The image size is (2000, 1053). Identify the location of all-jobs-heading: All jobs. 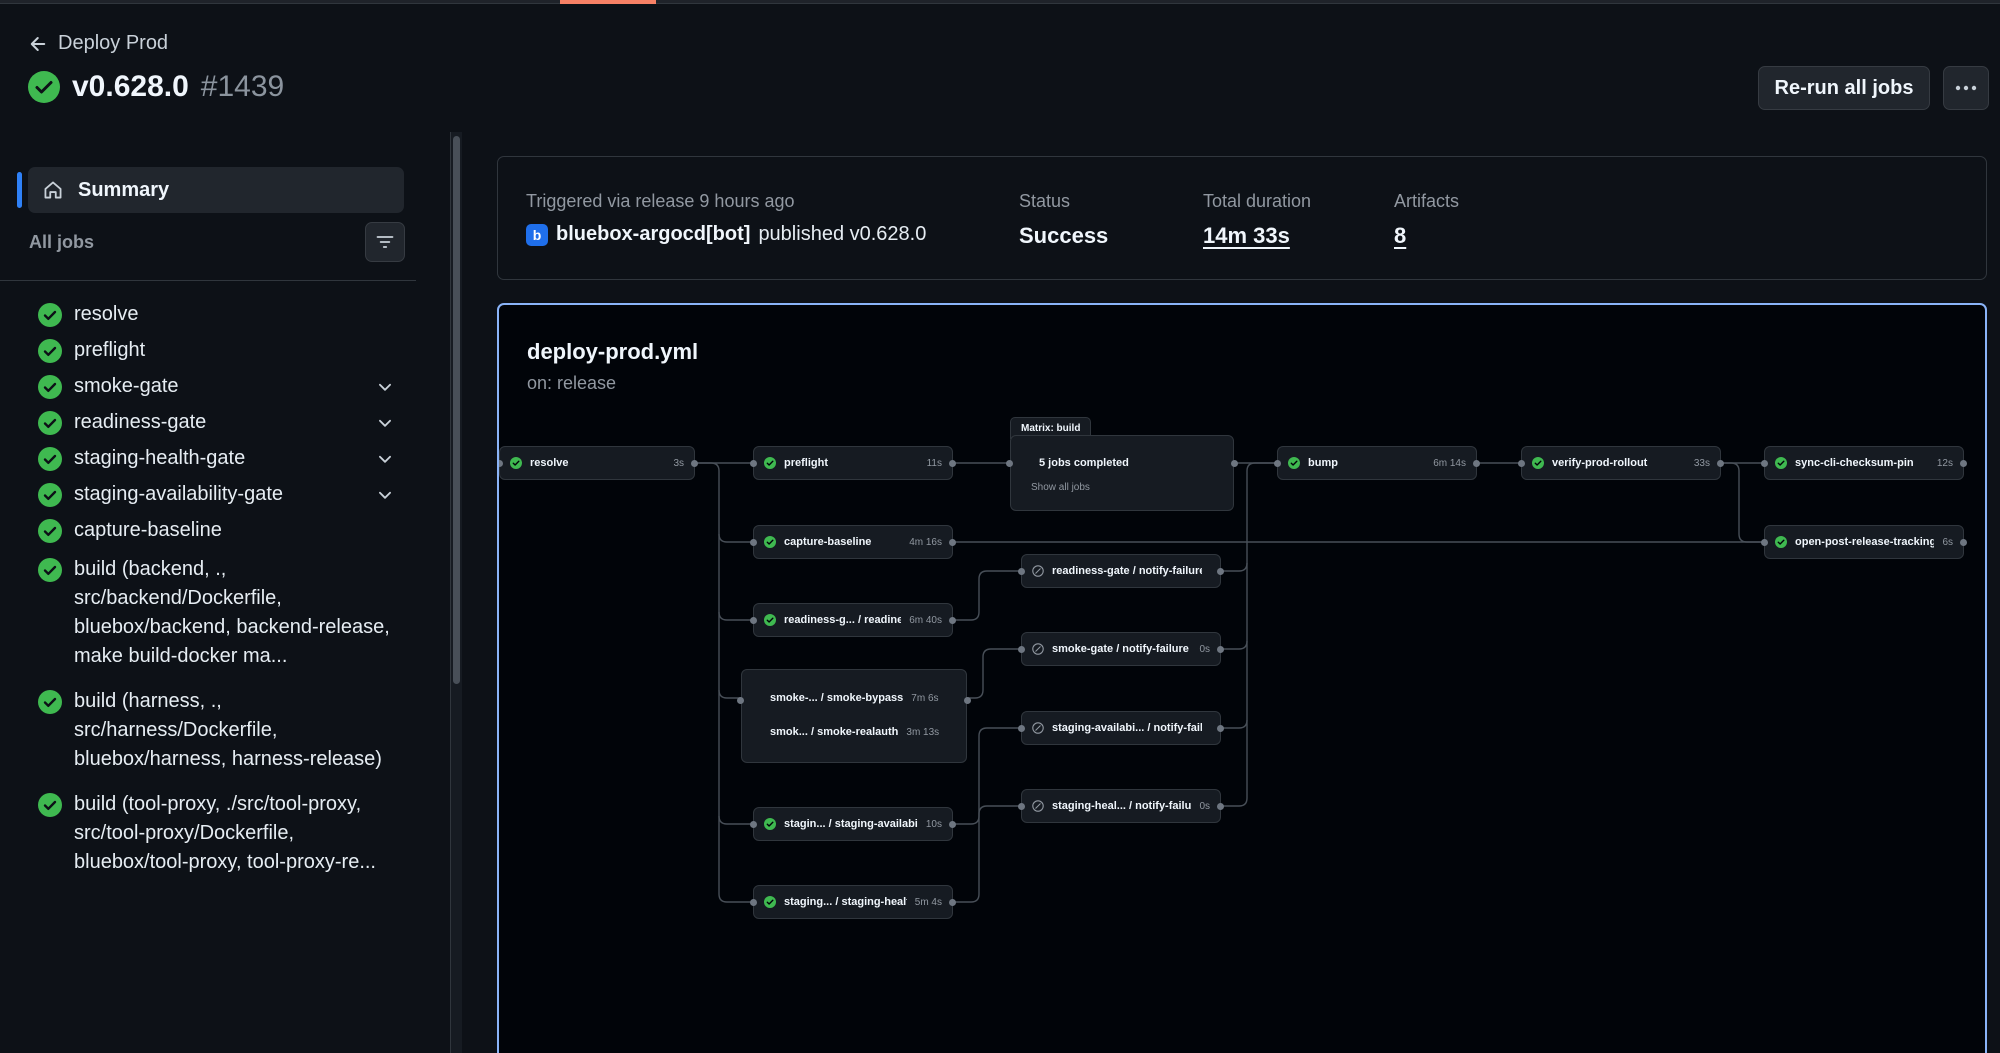
(62, 242).